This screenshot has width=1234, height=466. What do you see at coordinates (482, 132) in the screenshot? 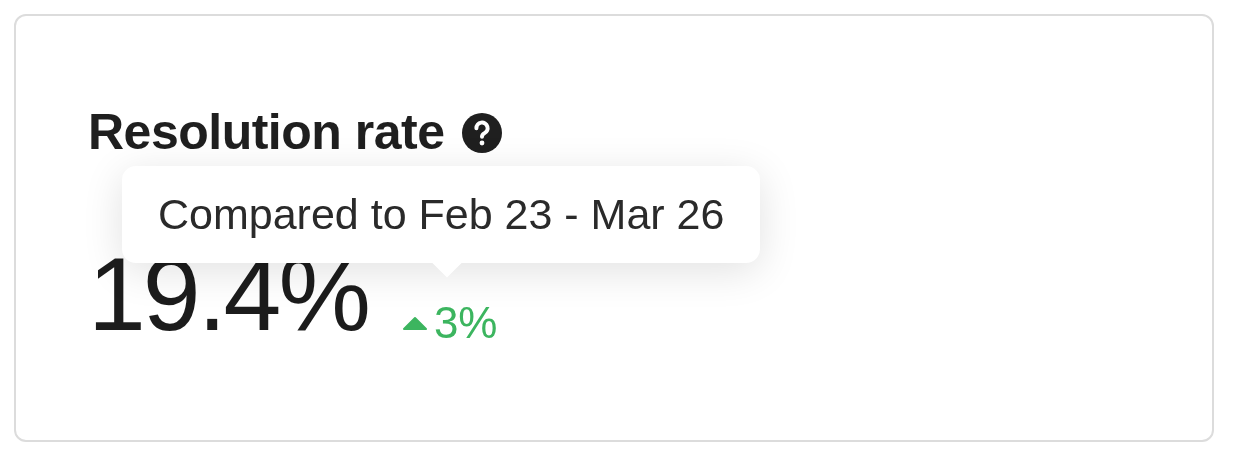
I see `help-icon` at bounding box center [482, 132].